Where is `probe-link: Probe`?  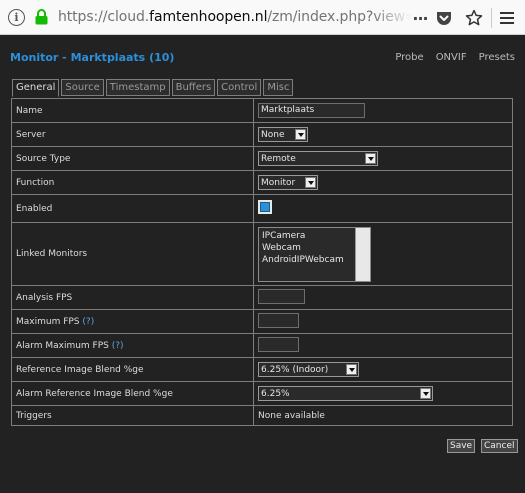
probe-link: Probe is located at coordinates (409, 57).